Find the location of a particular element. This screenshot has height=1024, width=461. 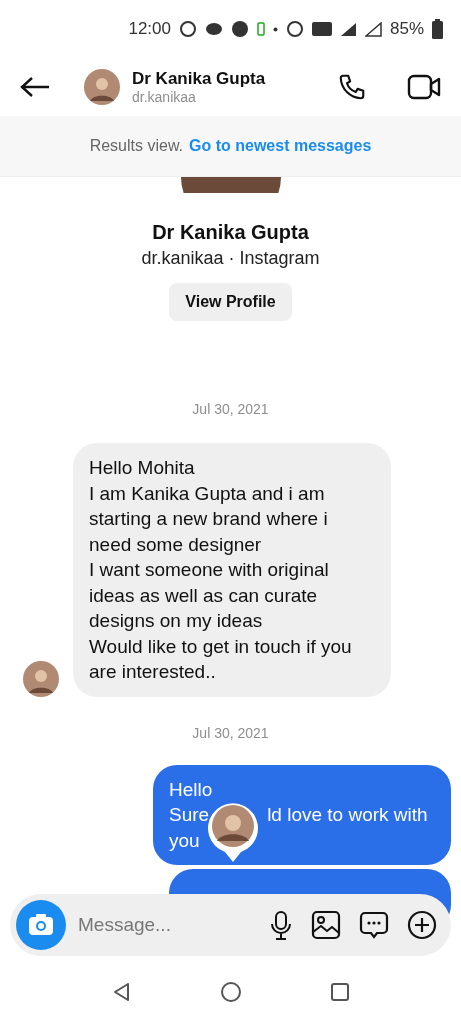

sent-message: Hello Sure ld love to work with you is located at coordinates (302, 814).